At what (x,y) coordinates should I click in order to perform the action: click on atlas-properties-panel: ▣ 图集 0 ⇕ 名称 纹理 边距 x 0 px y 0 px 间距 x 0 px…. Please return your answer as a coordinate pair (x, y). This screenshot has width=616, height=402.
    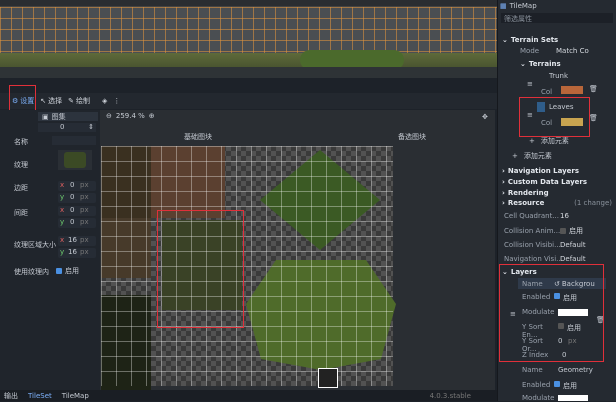
    Looking at the image, I should click on (50, 250).